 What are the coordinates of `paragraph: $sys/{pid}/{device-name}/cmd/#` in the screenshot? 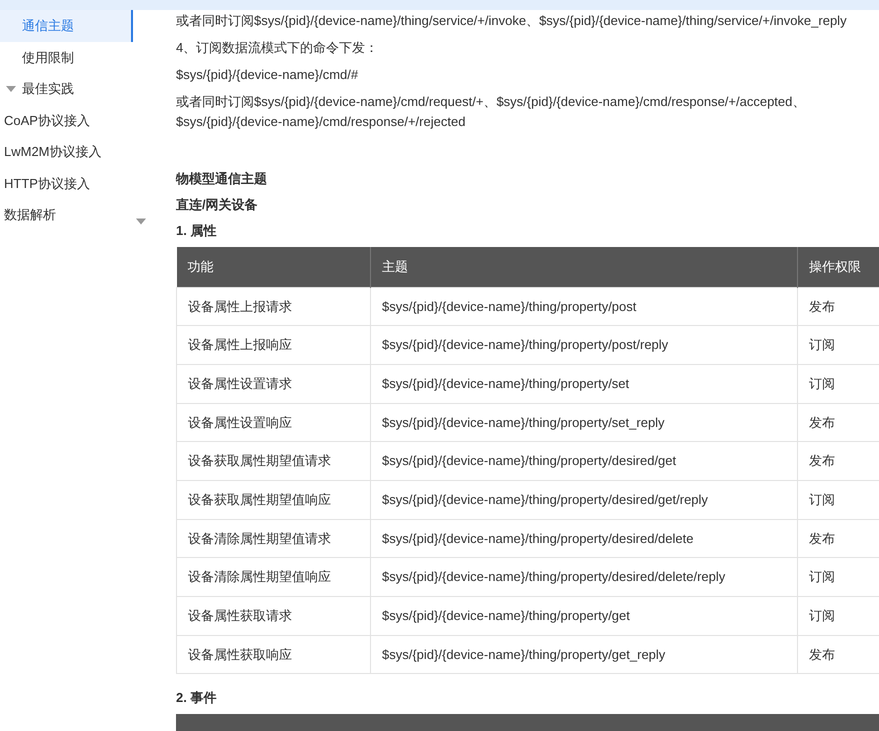 It's located at (268, 75).